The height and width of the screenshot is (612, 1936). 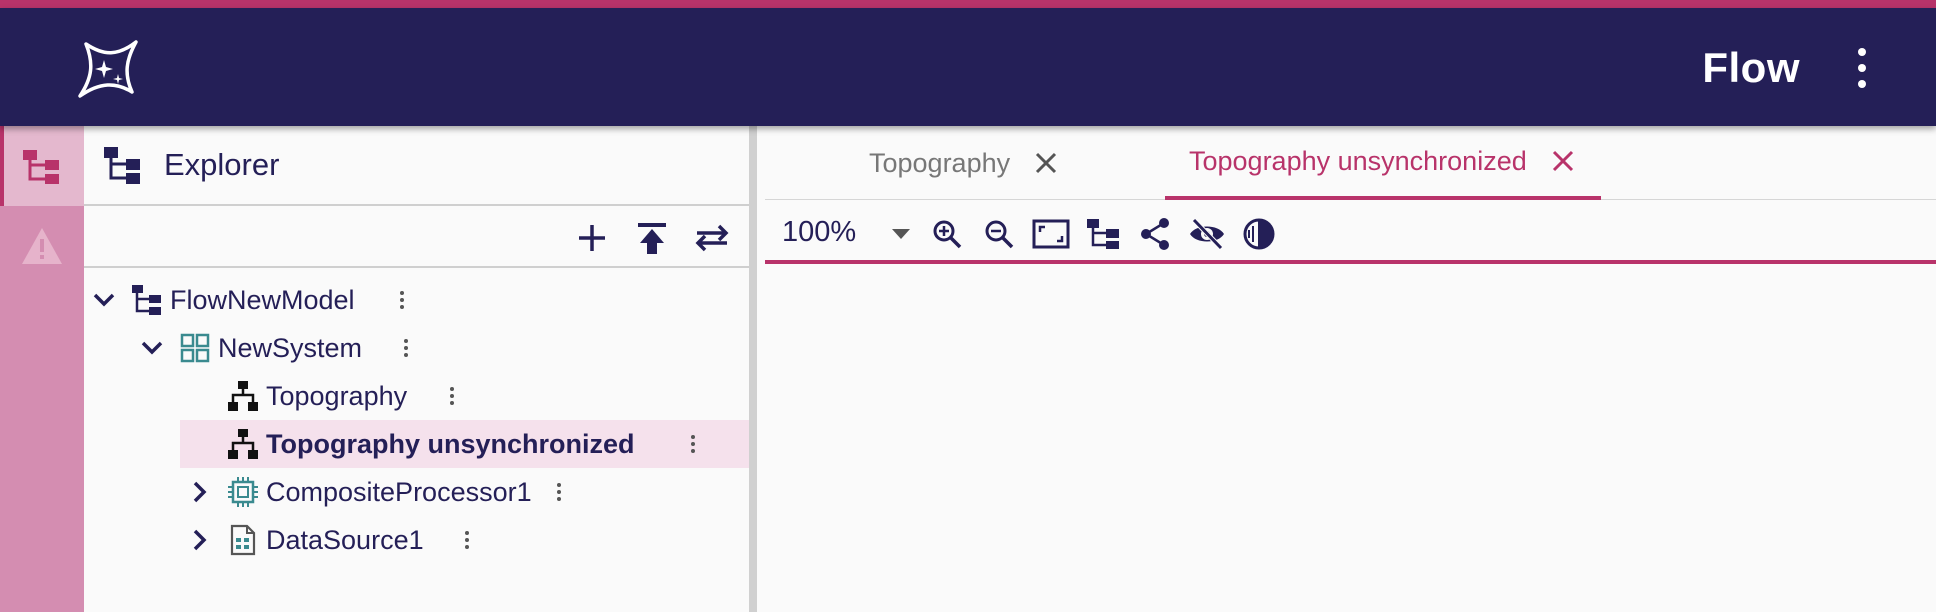 I want to click on app-title: Flow, so click(x=1751, y=67).